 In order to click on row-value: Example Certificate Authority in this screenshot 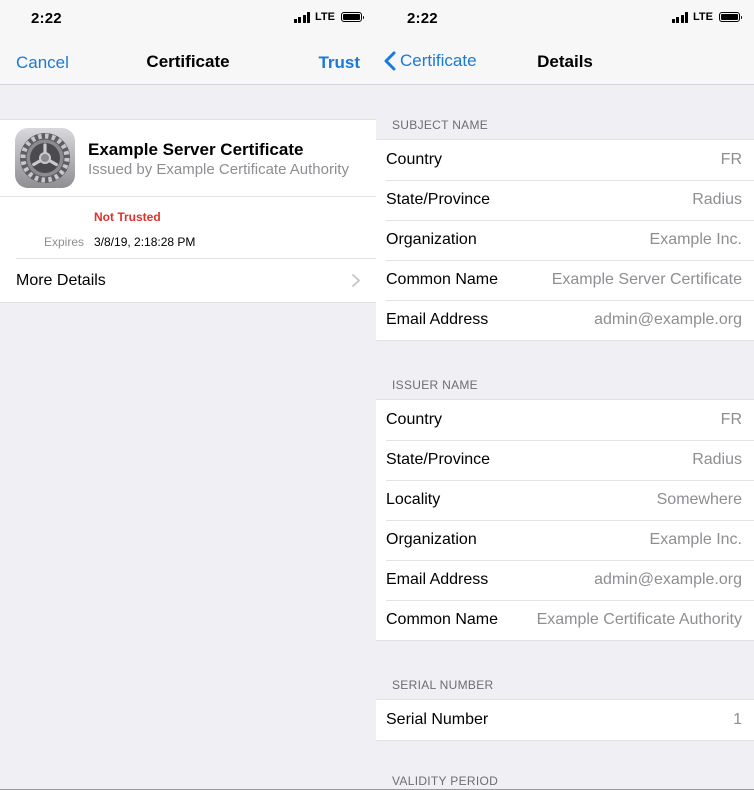, I will do `click(639, 619)`.